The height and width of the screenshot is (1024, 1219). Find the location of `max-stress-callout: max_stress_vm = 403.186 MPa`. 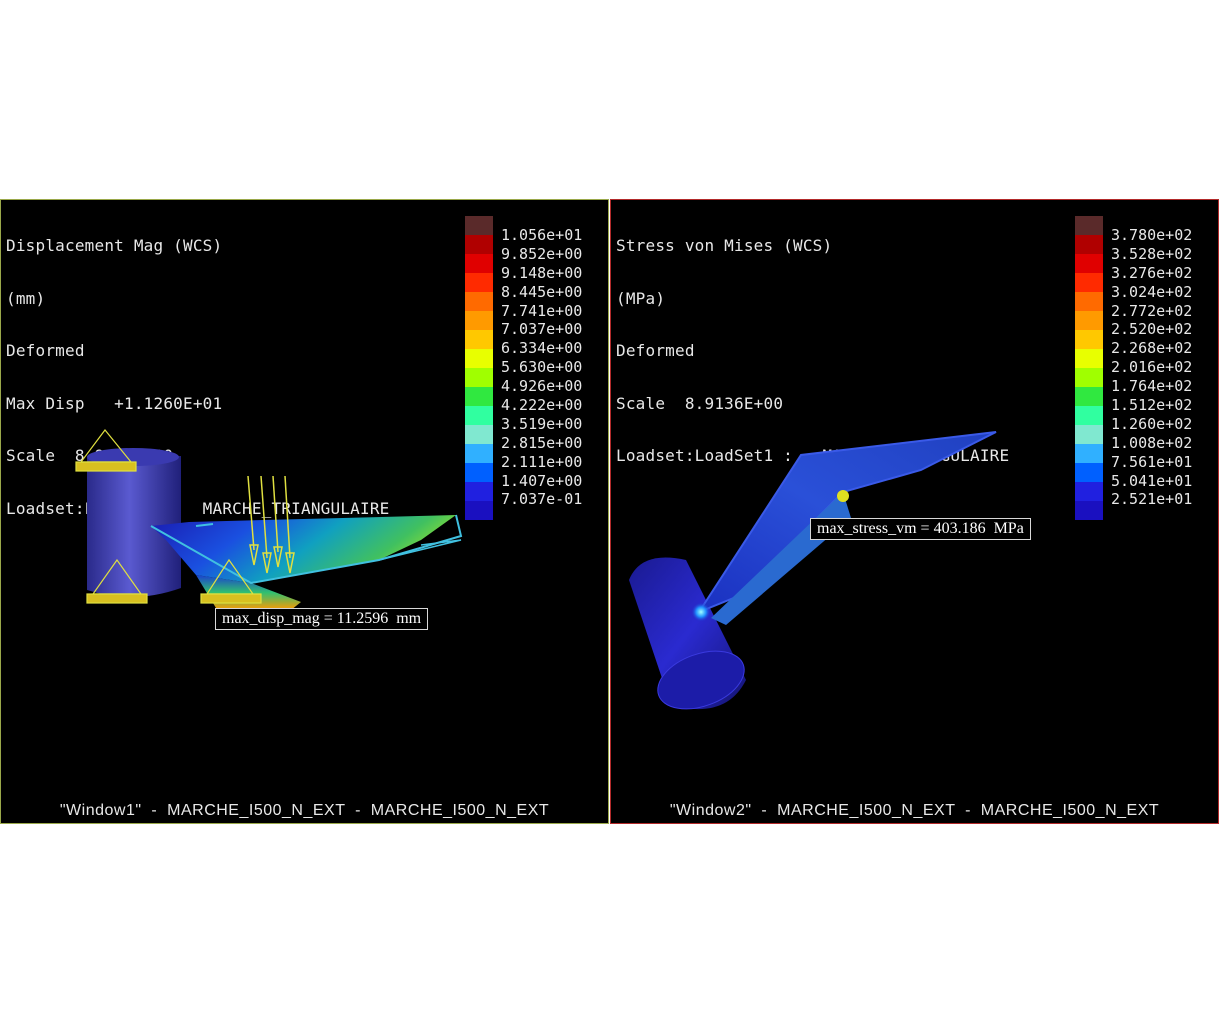

max-stress-callout: max_stress_vm = 403.186 MPa is located at coordinates (920, 529).